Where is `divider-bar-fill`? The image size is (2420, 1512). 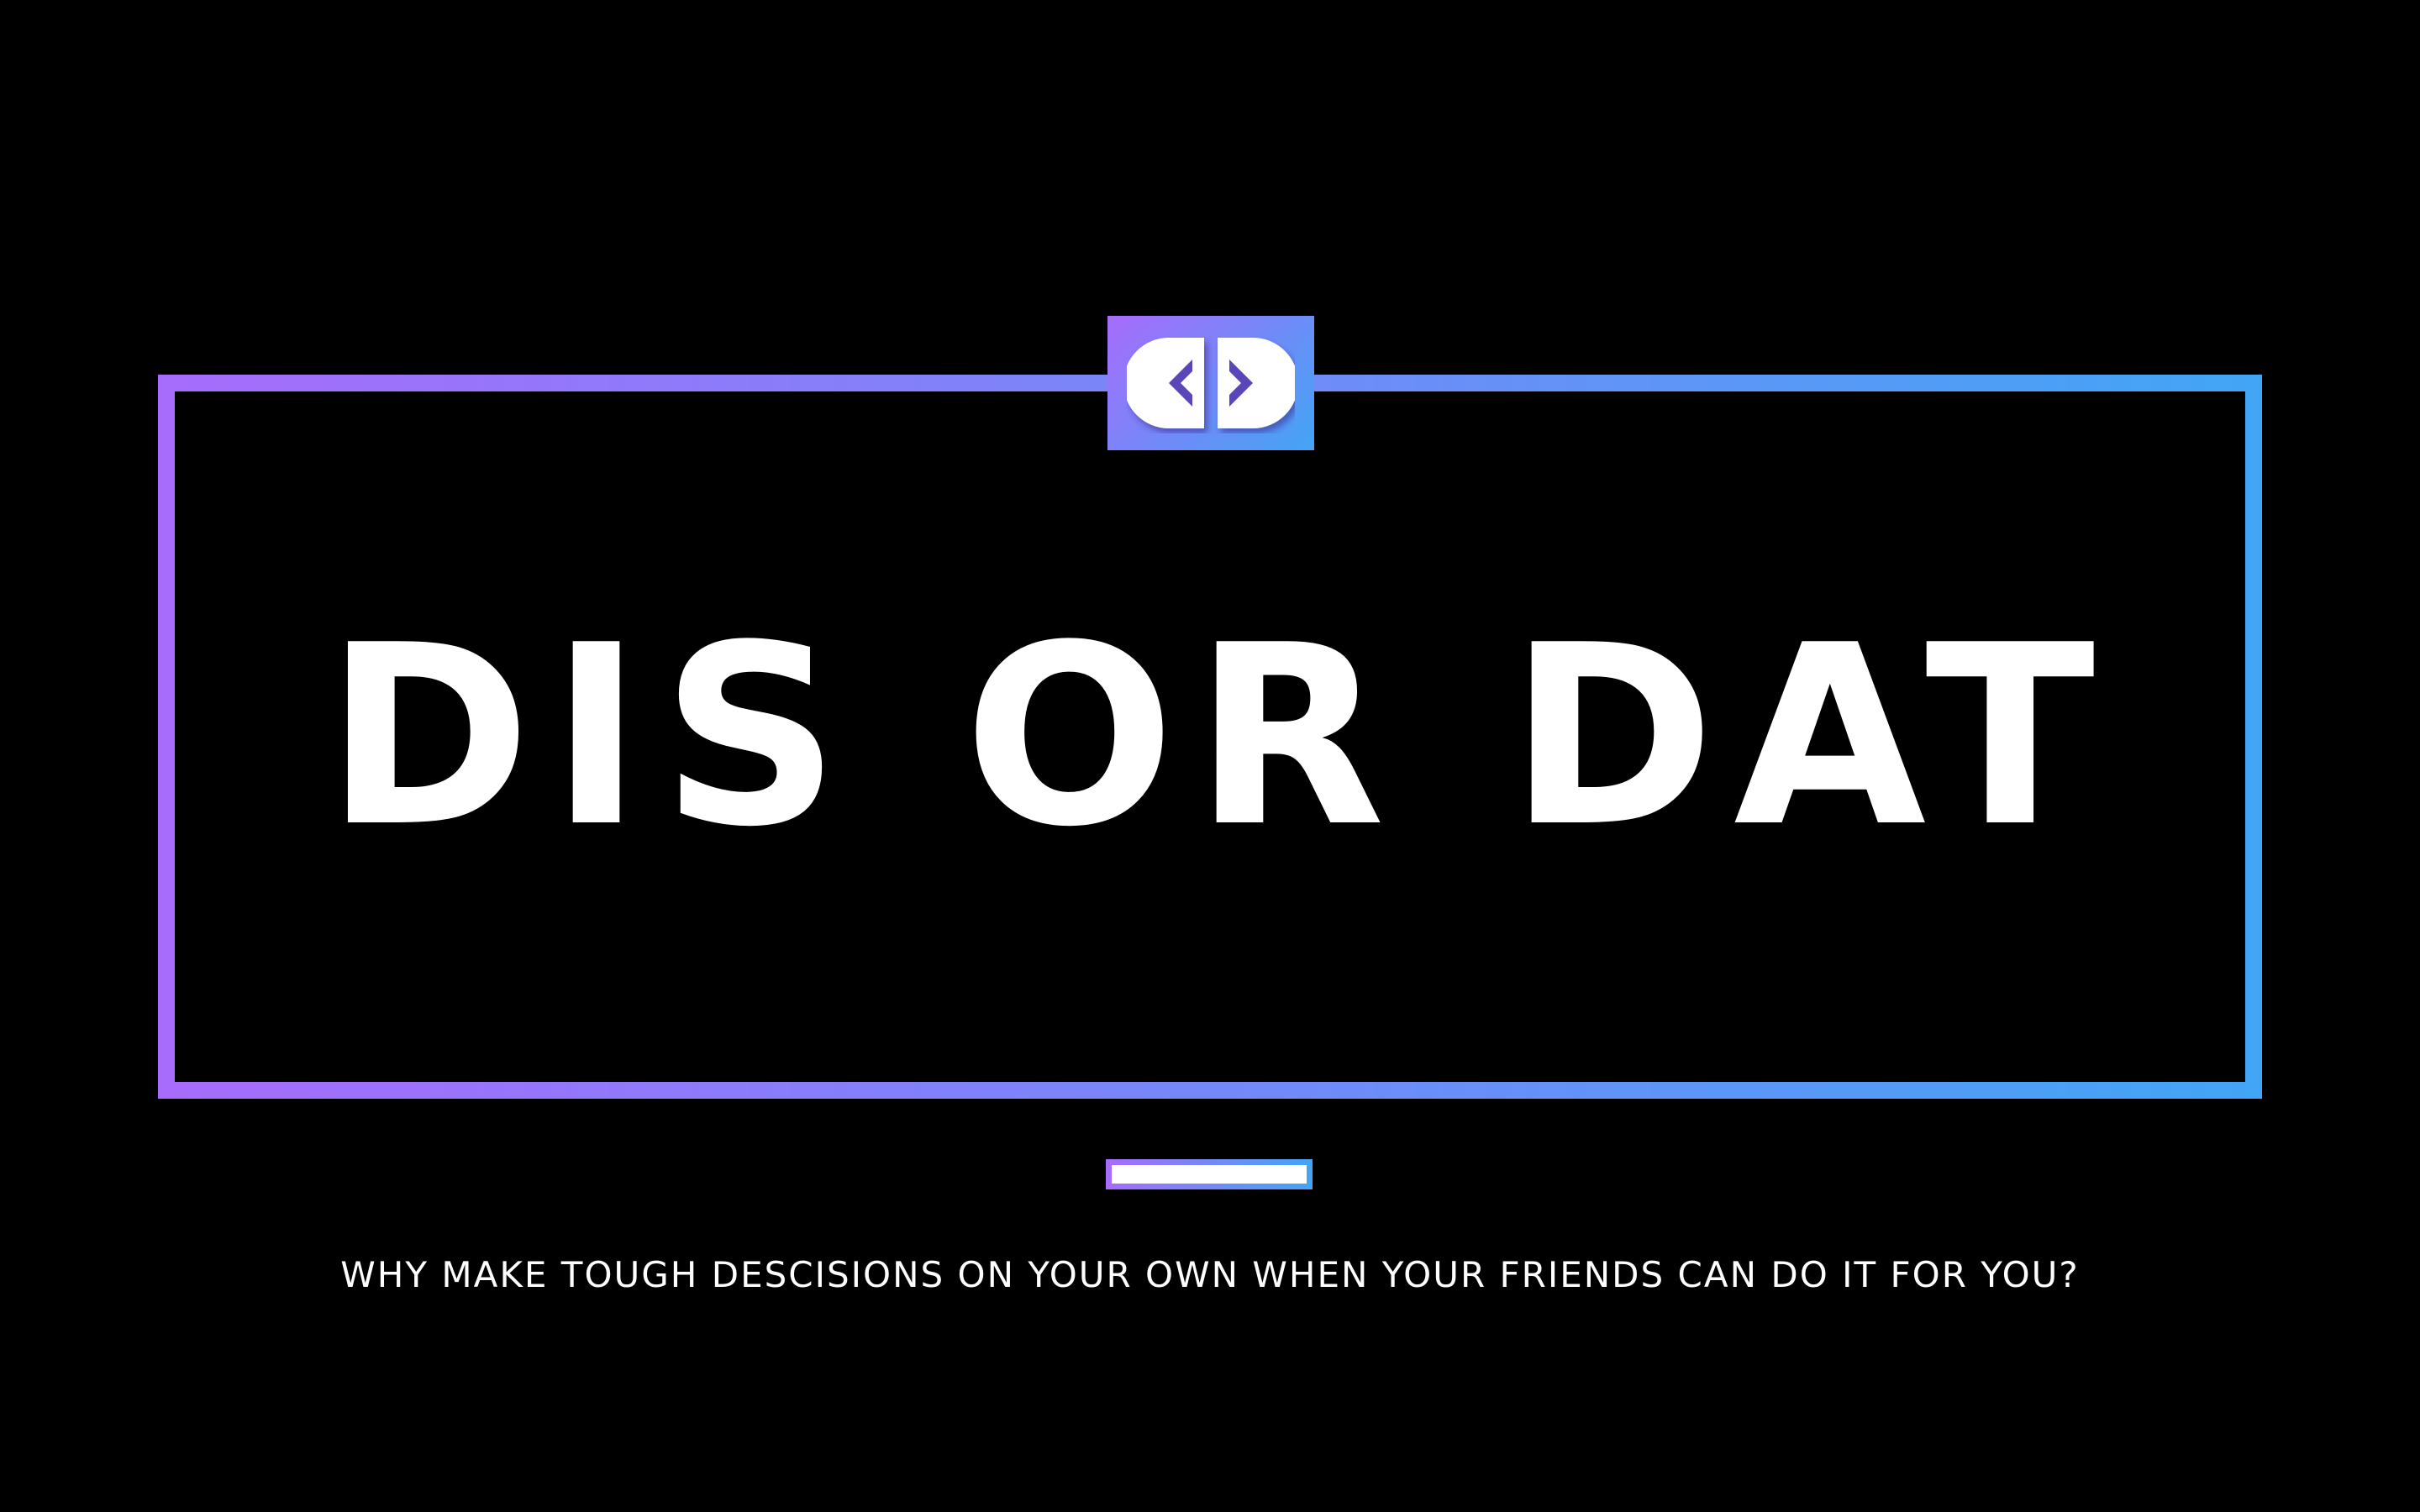 divider-bar-fill is located at coordinates (1209, 1174).